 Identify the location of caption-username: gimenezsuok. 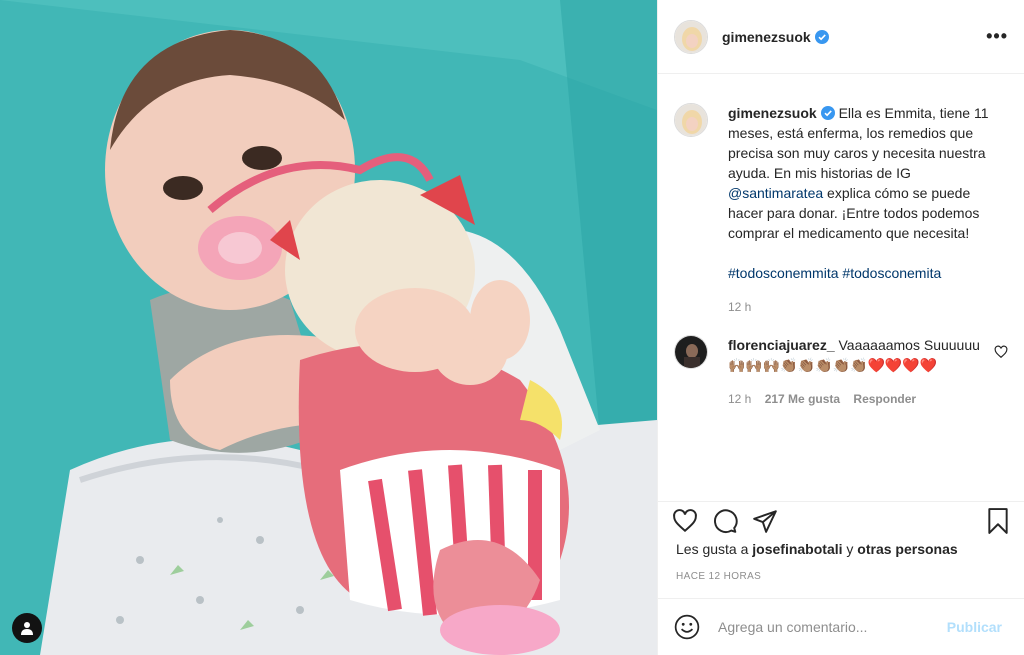
(772, 113).